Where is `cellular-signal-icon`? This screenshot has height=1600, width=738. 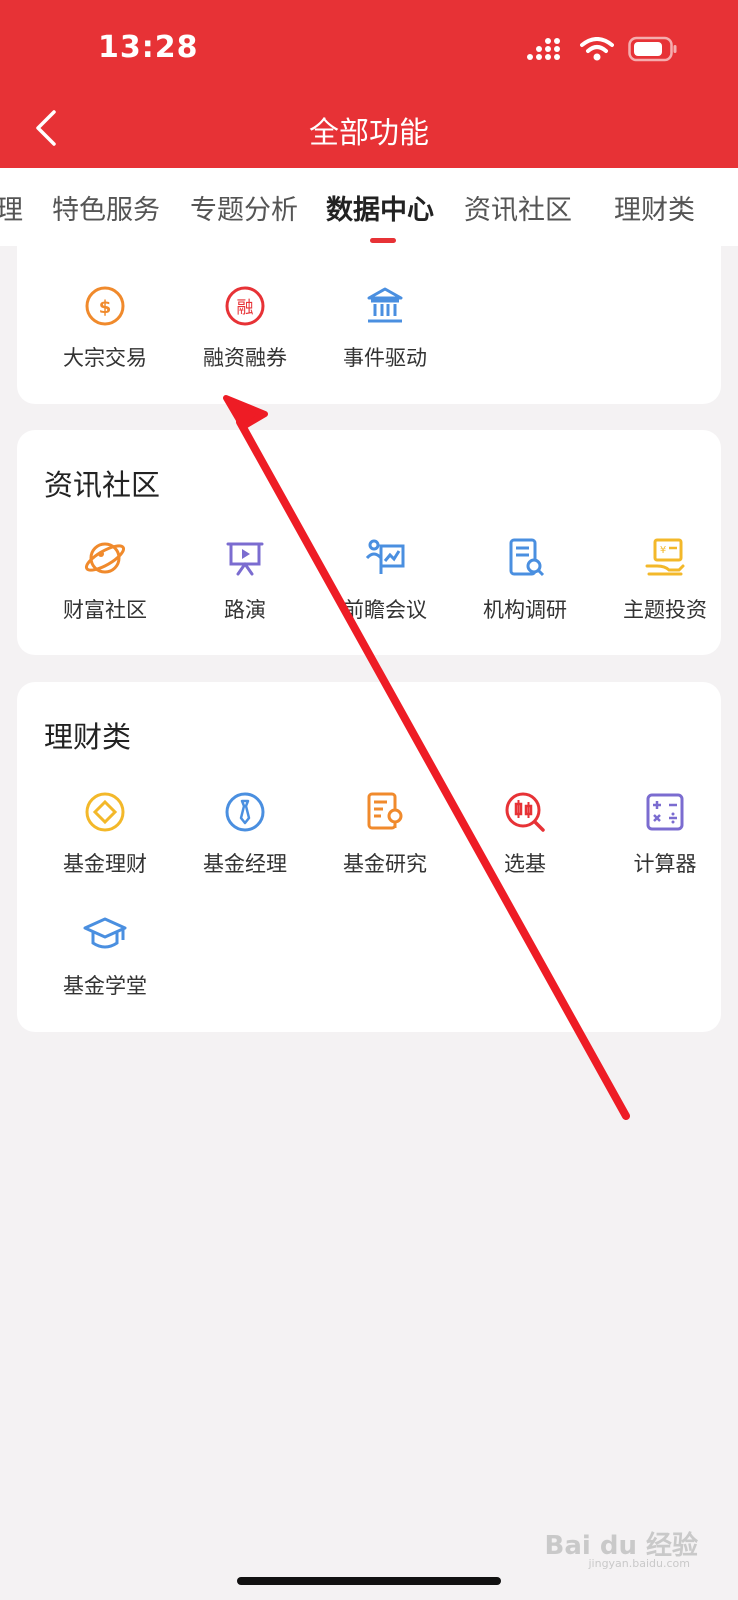
cellular-signal-icon is located at coordinates (543, 49).